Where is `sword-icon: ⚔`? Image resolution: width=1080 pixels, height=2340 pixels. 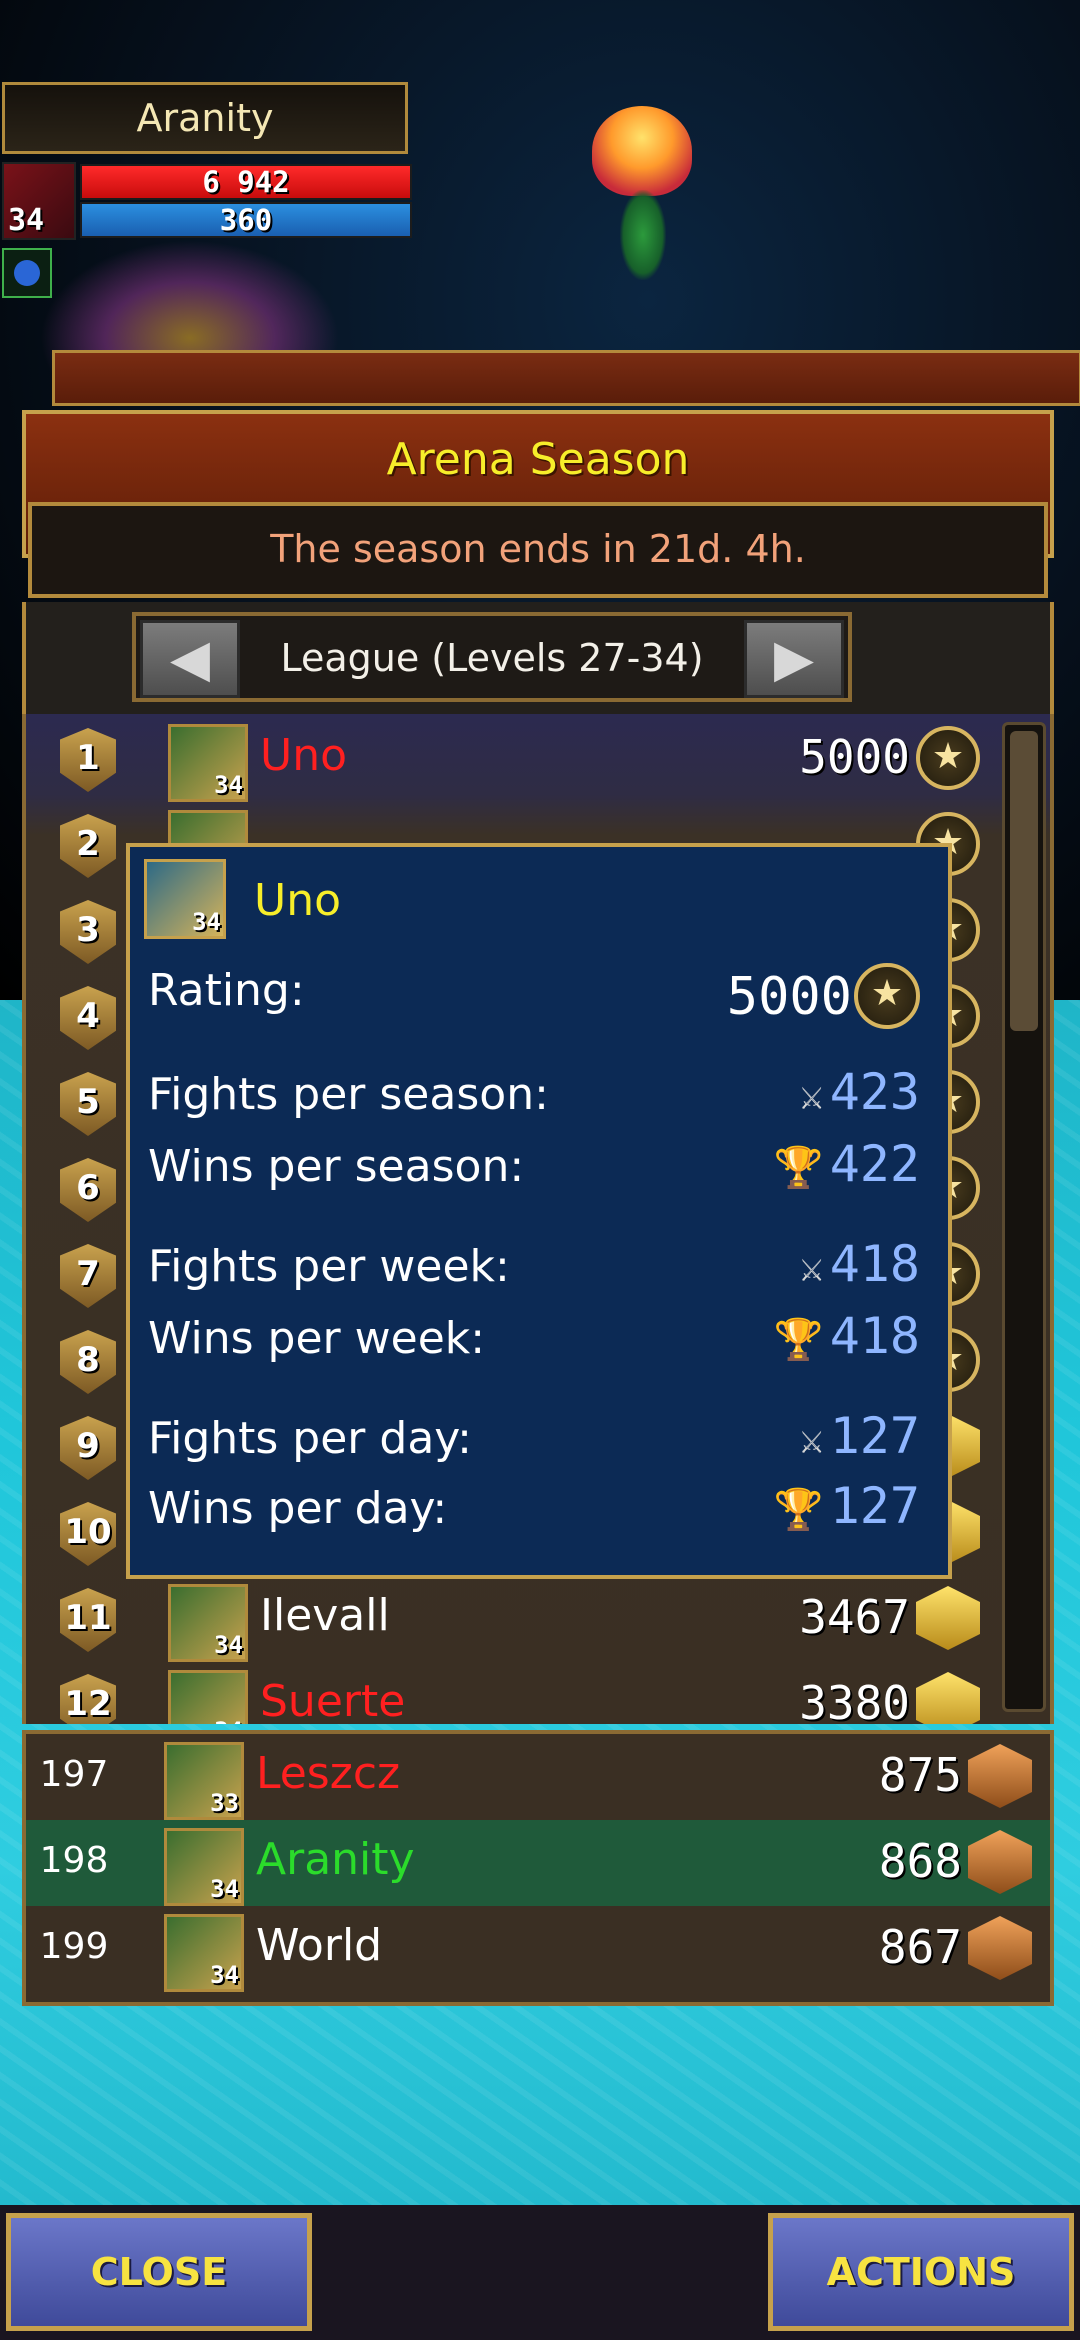 sword-icon: ⚔ is located at coordinates (811, 1095).